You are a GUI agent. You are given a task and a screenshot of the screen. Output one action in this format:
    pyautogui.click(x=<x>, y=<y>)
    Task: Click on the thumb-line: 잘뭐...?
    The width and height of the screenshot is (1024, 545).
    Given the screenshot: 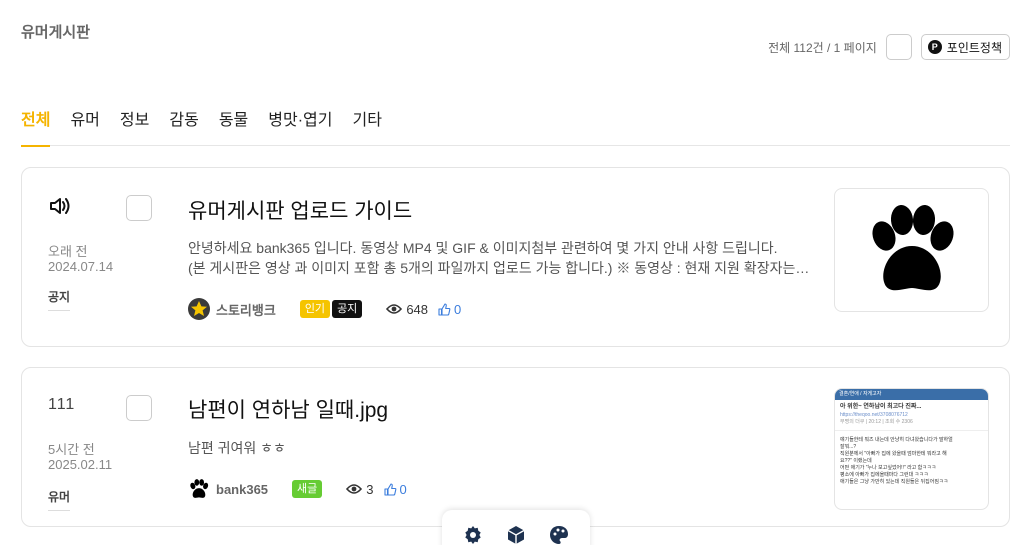 What is the action you would take?
    pyautogui.click(x=848, y=447)
    